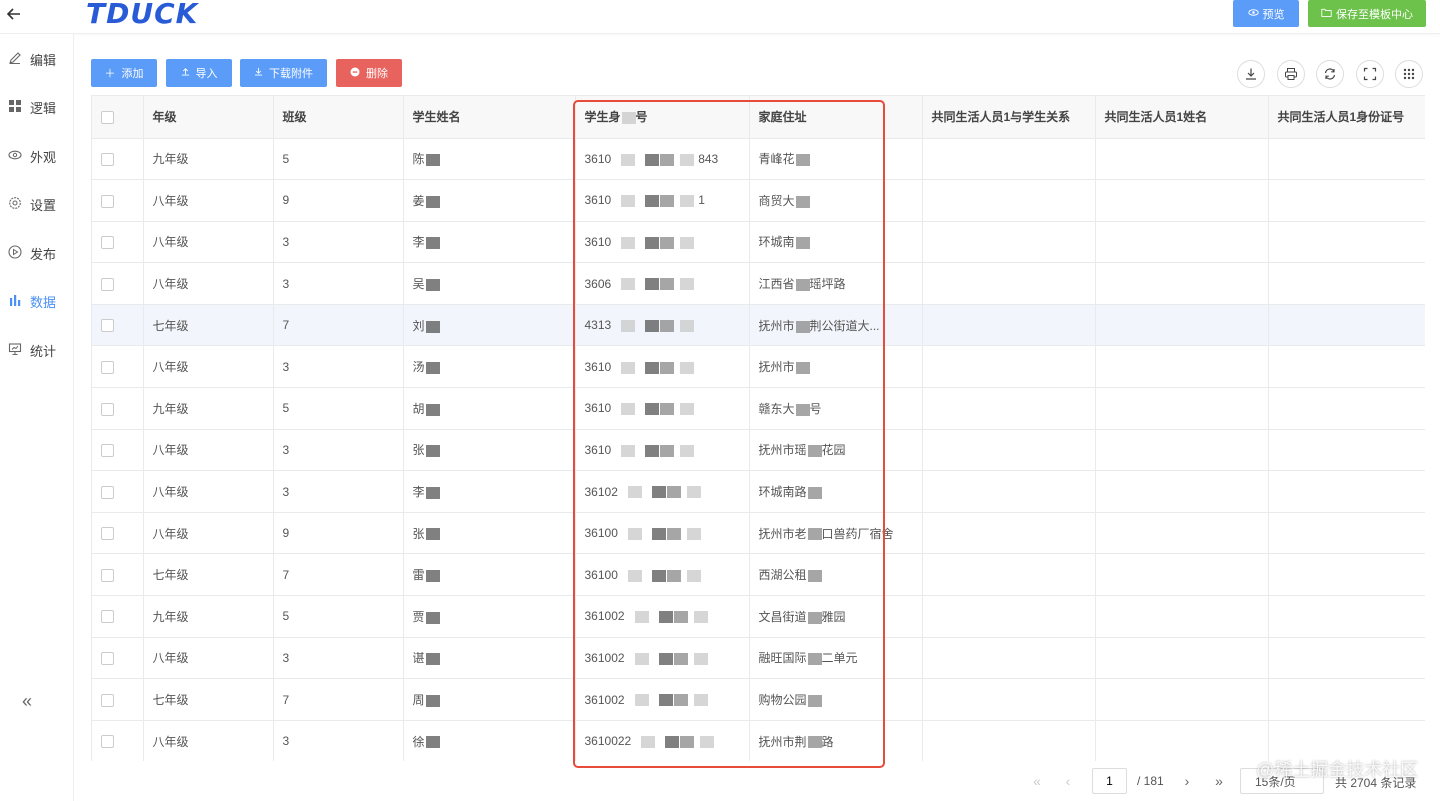  What do you see at coordinates (836, 117) in the screenshot?
I see `column-header: 家庭住址` at bounding box center [836, 117].